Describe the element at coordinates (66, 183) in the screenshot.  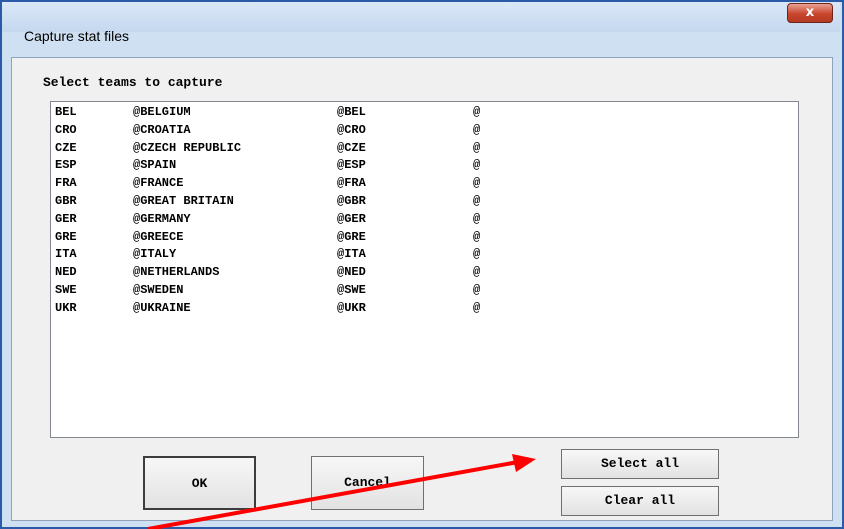
I see `team-code: FRA` at that location.